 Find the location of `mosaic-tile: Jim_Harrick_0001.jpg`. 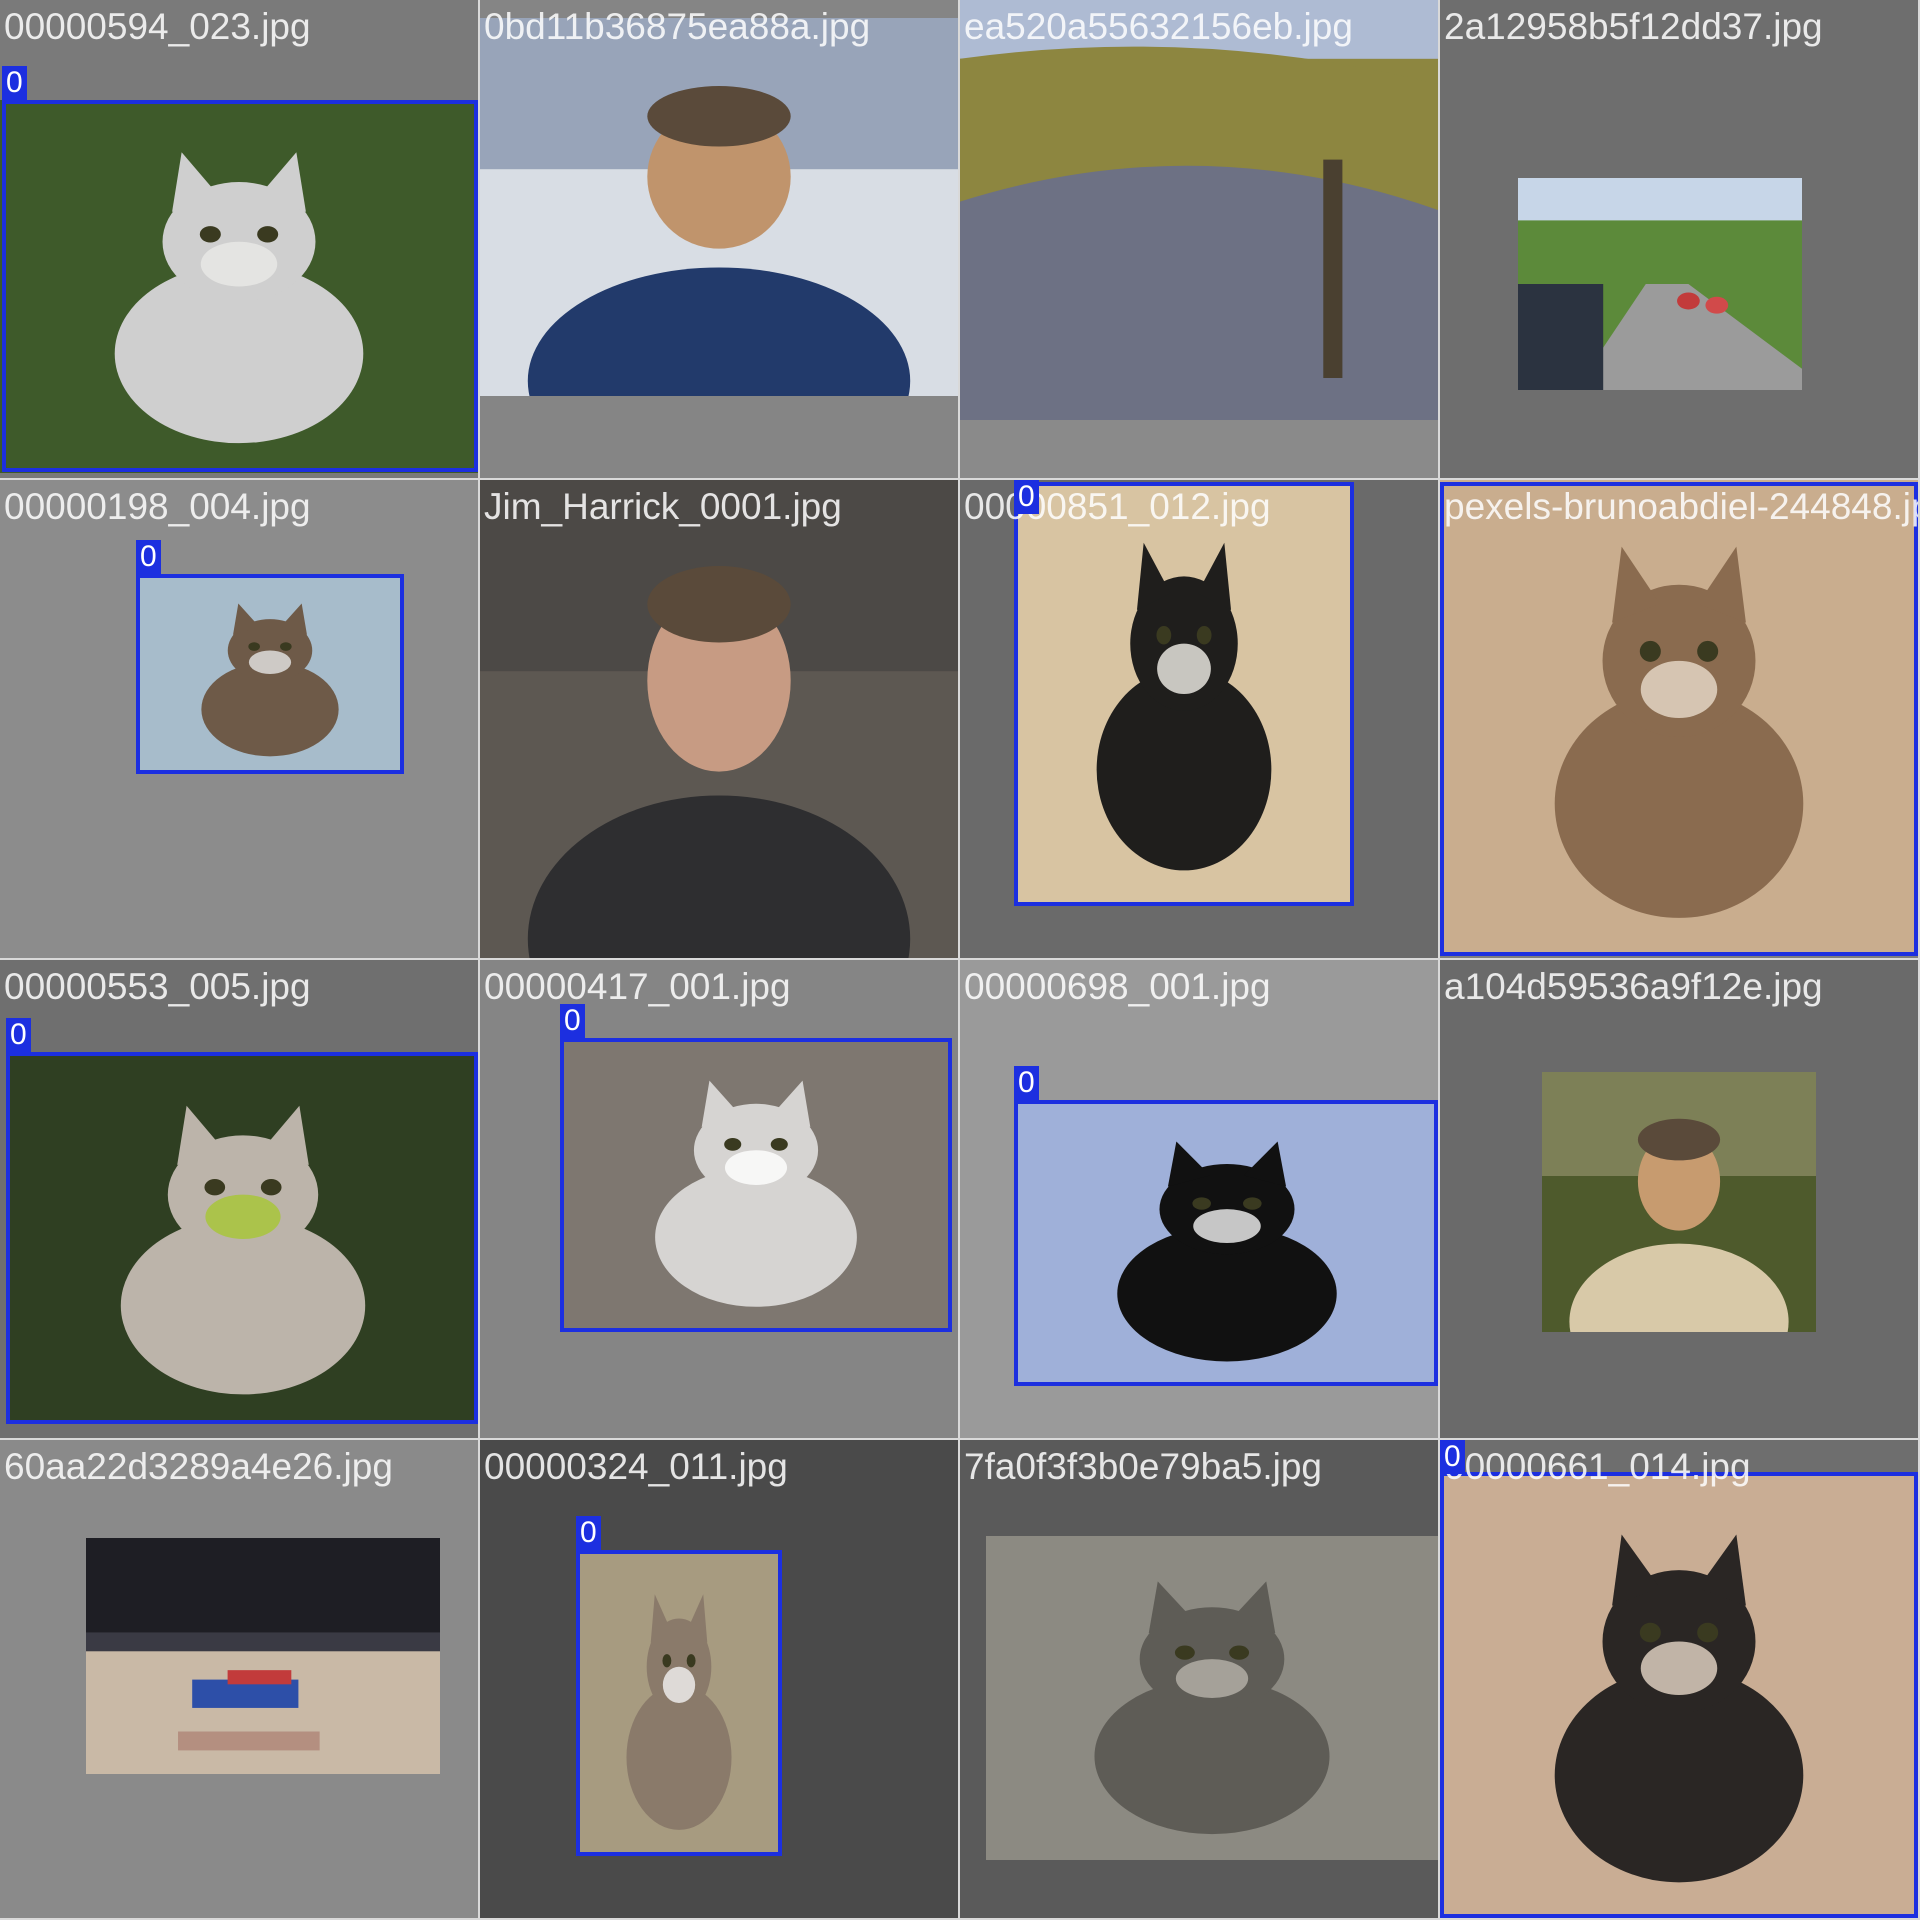

mosaic-tile: Jim_Harrick_0001.jpg is located at coordinates (719, 719).